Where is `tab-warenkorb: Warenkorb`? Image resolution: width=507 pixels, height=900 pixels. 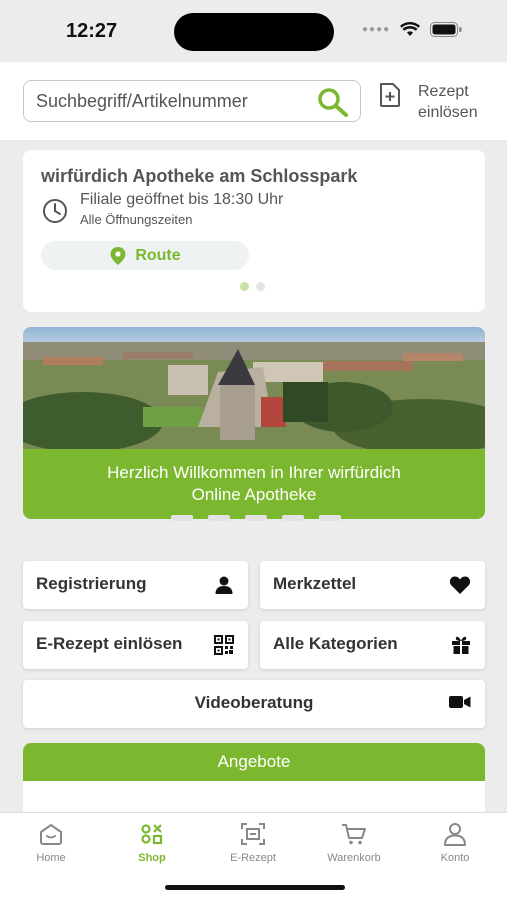 tab-warenkorb: Warenkorb is located at coordinates (354, 842).